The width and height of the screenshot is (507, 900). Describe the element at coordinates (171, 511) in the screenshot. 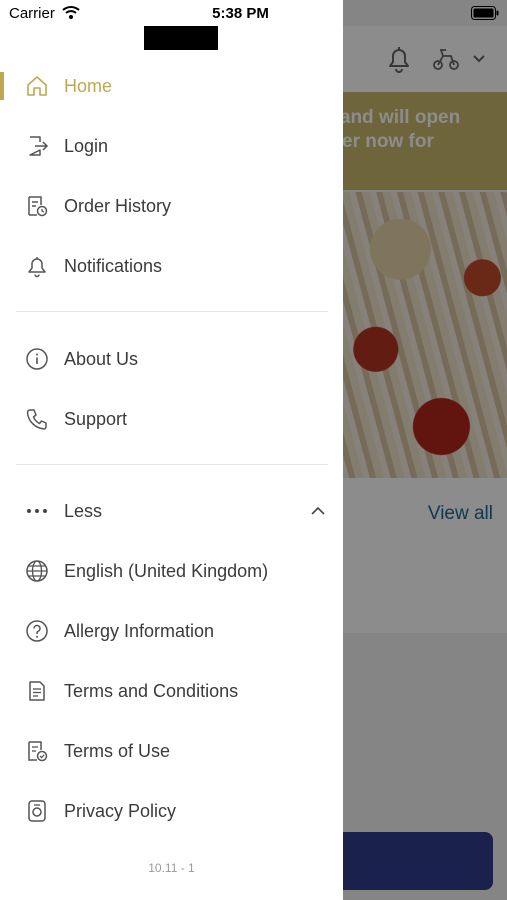

I see `menu-toggle-less: Less` at that location.